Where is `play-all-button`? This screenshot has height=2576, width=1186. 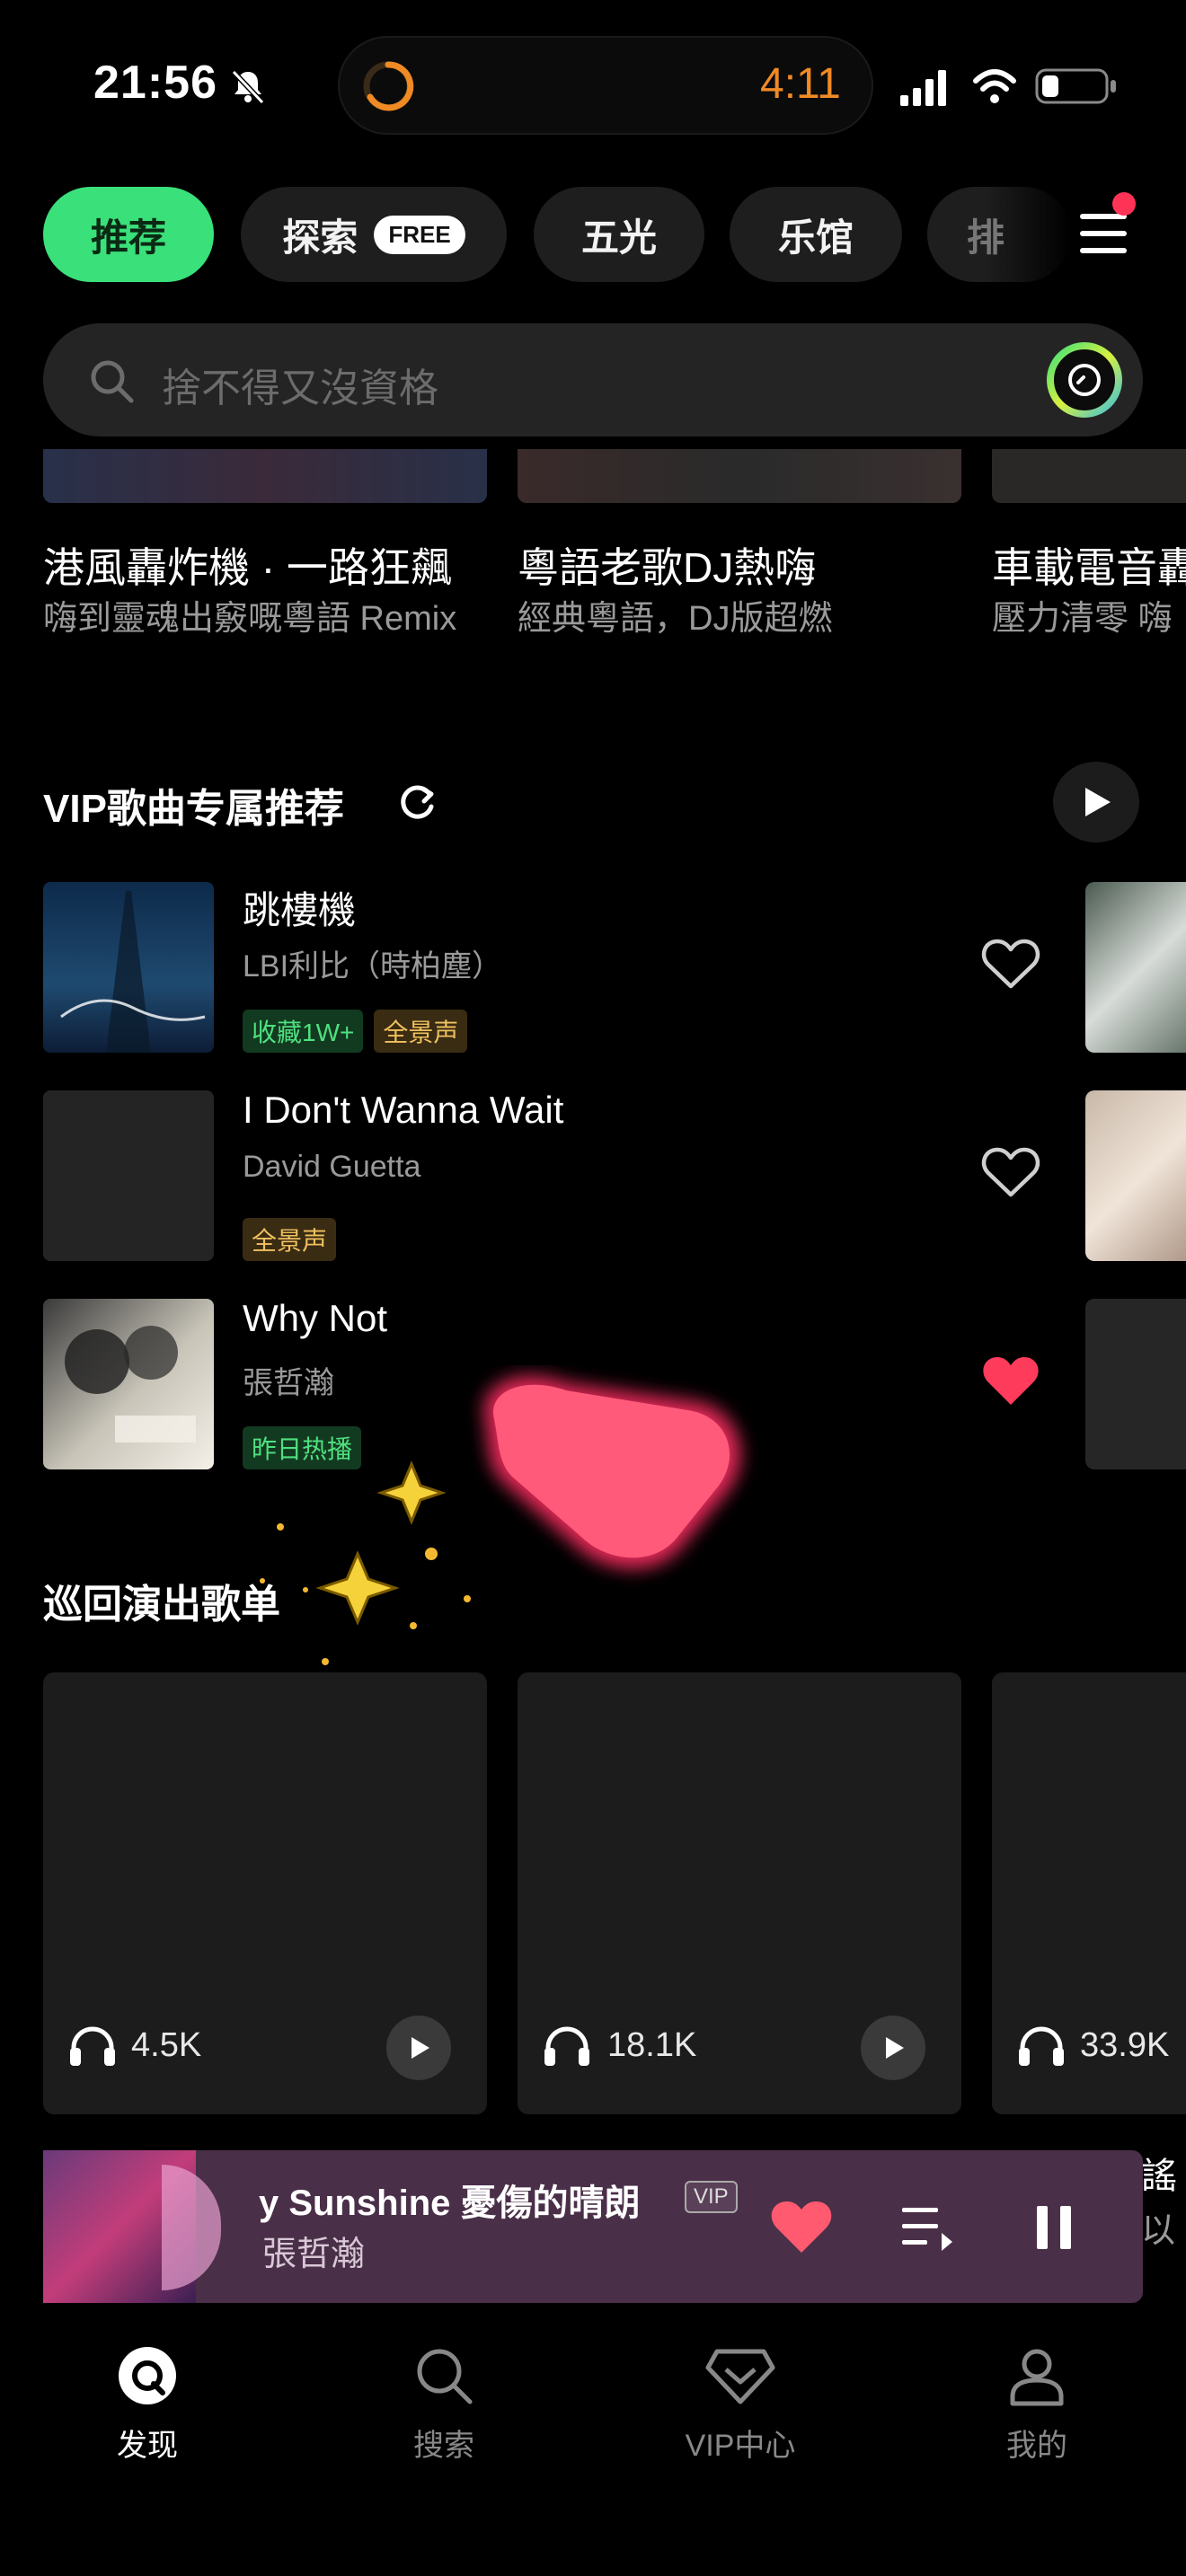
play-all-button is located at coordinates (1096, 802).